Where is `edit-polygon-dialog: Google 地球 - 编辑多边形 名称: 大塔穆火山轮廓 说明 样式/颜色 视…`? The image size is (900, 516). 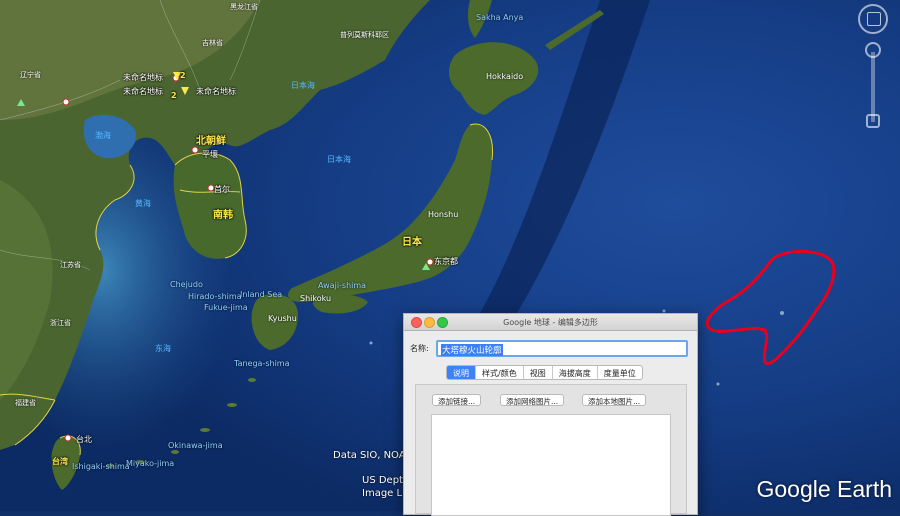
edit-polygon-dialog: Google 地球 - 编辑多边形 名称: 大塔穆火山轮廓 说明 样式/颜色 视… is located at coordinates (550, 414).